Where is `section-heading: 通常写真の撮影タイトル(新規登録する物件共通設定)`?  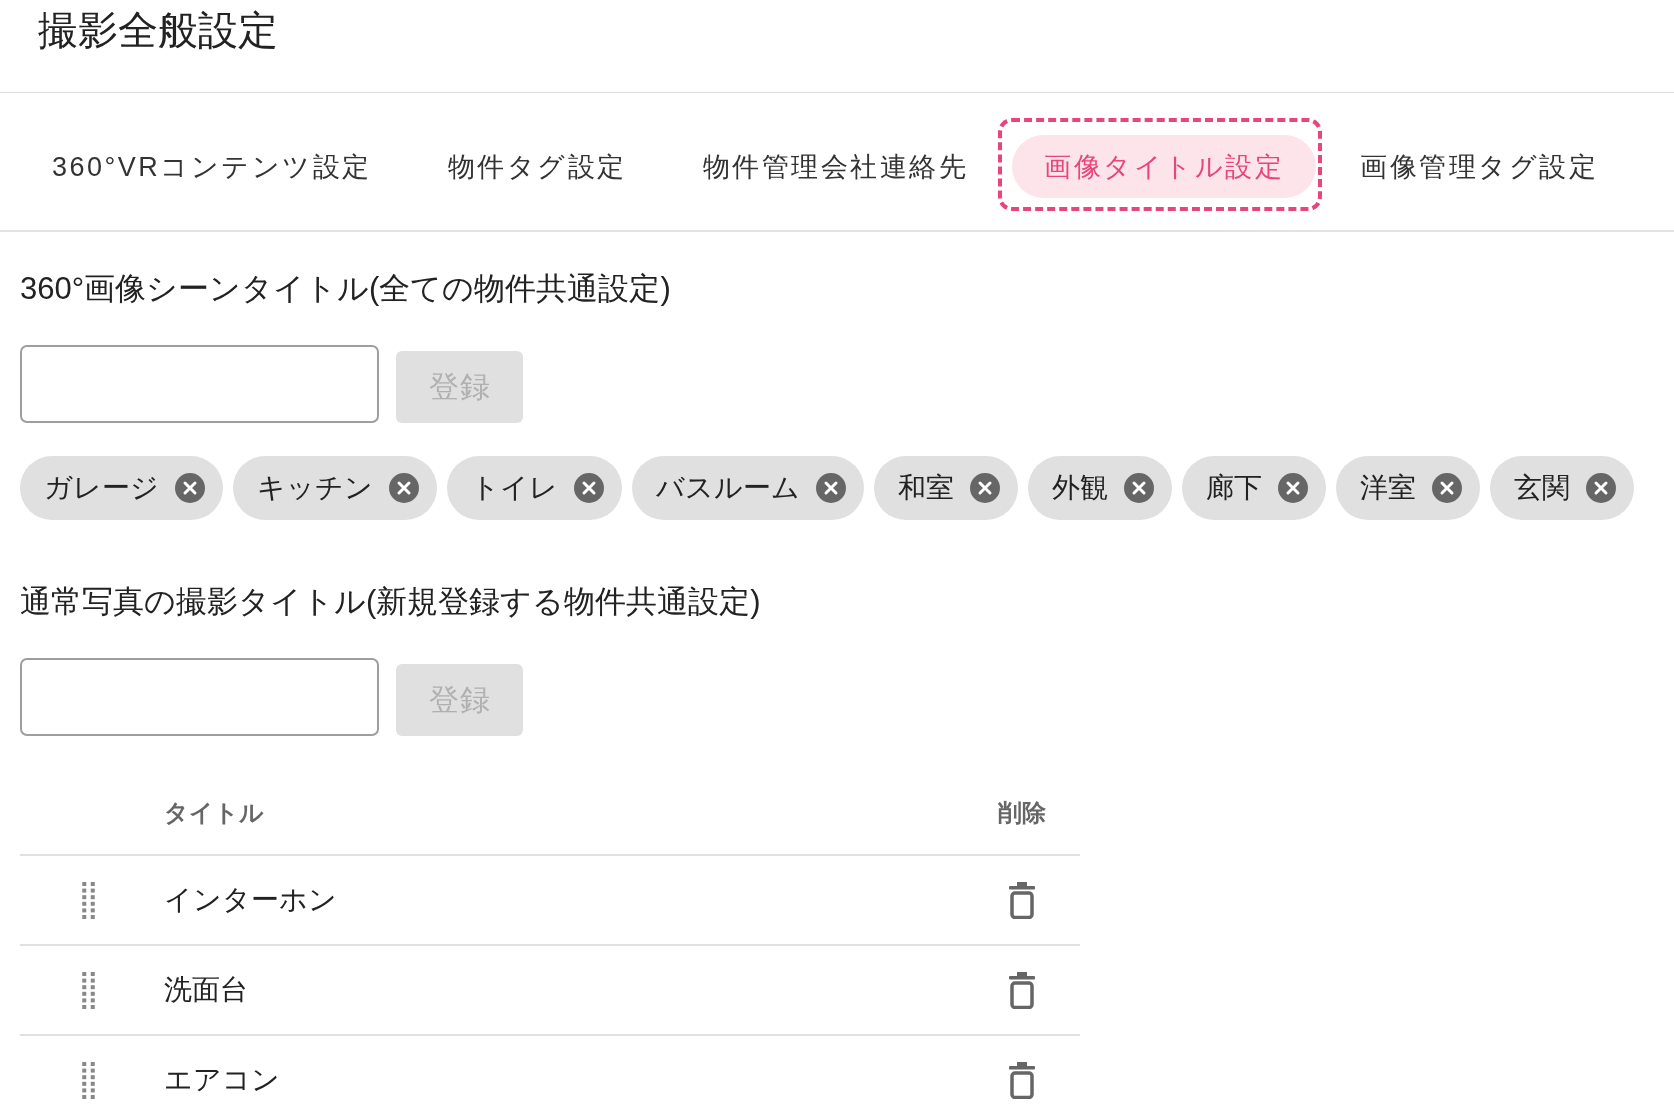
section-heading: 通常写真の撮影タイトル(新規登録する物件共通設定) is located at coordinates (390, 602).